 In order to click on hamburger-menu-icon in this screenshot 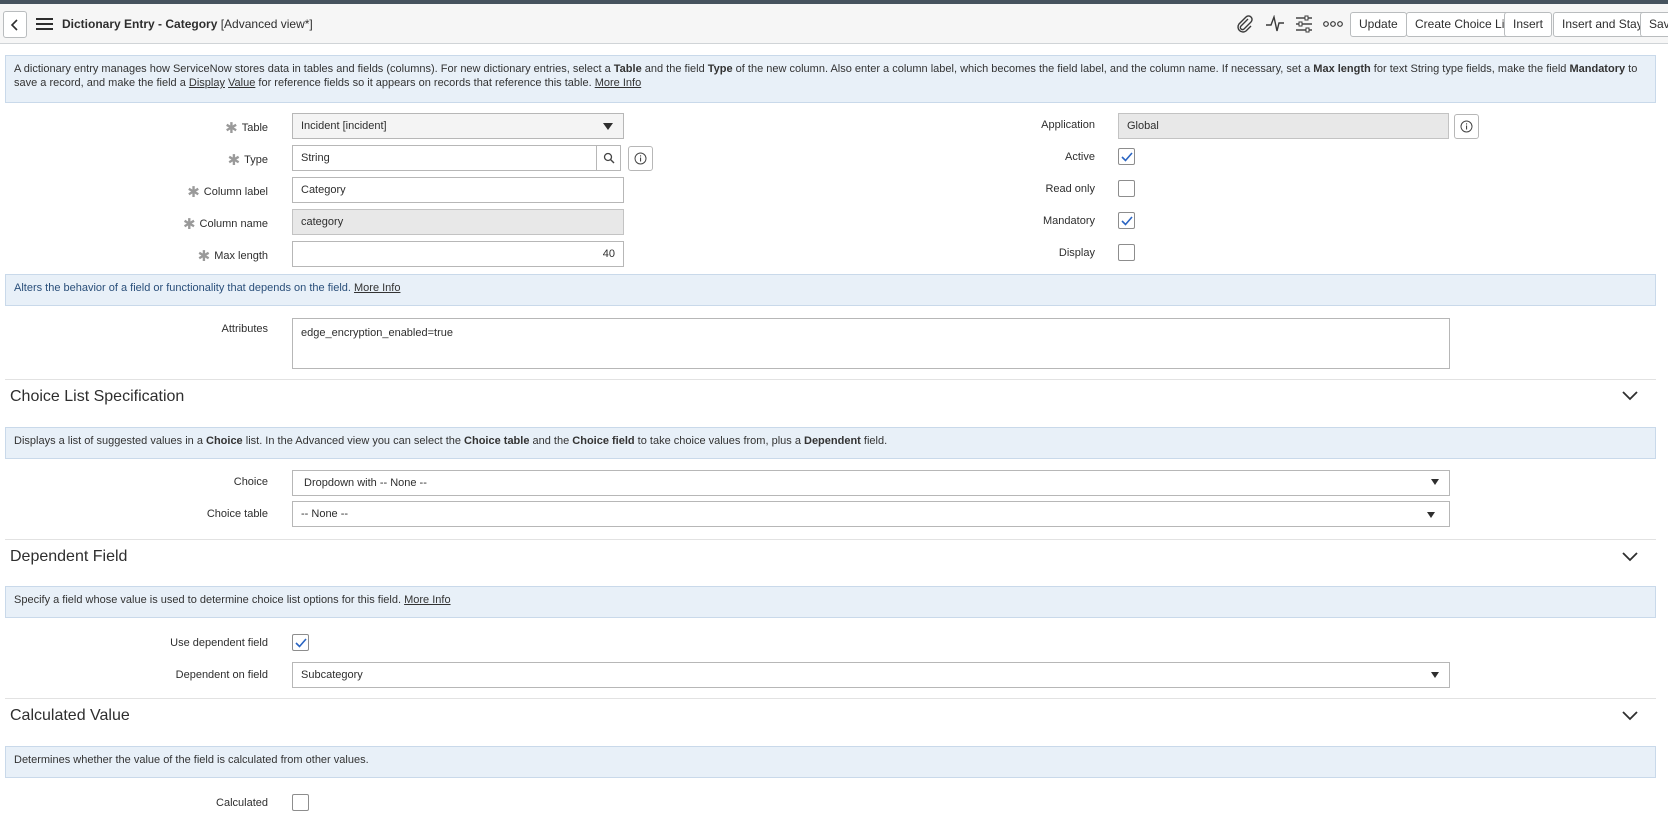, I will do `click(44, 24)`.